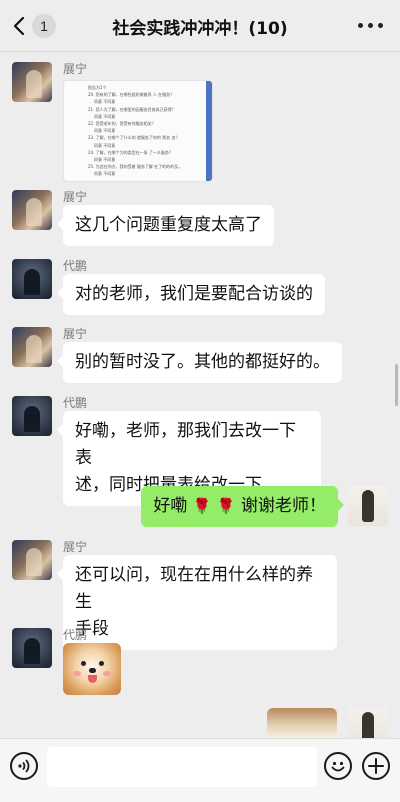 Image resolution: width=400 pixels, height=802 pixels. Describe the element at coordinates (194, 588) in the screenshot. I see `message-text-line: 还可以问，现在在用什么样的养生` at that location.